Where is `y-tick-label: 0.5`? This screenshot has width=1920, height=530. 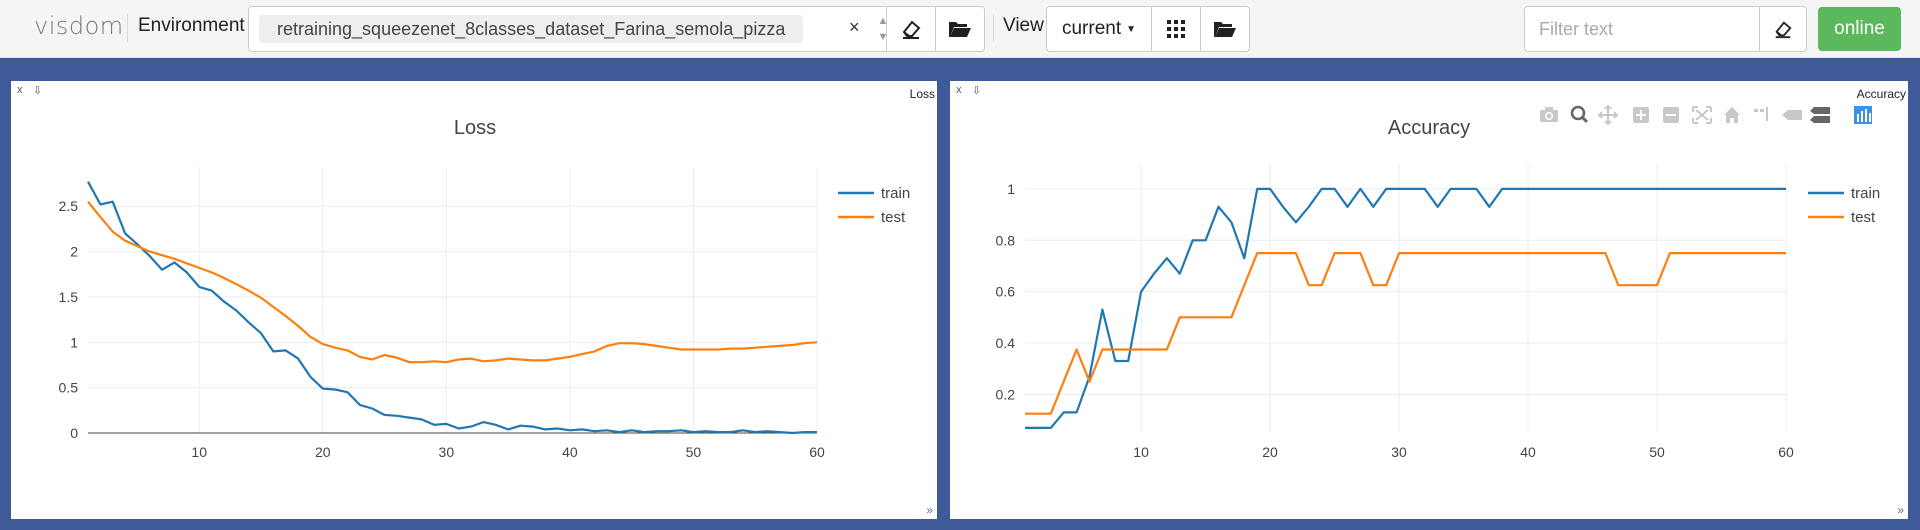
y-tick-label: 0.5 is located at coordinates (69, 388).